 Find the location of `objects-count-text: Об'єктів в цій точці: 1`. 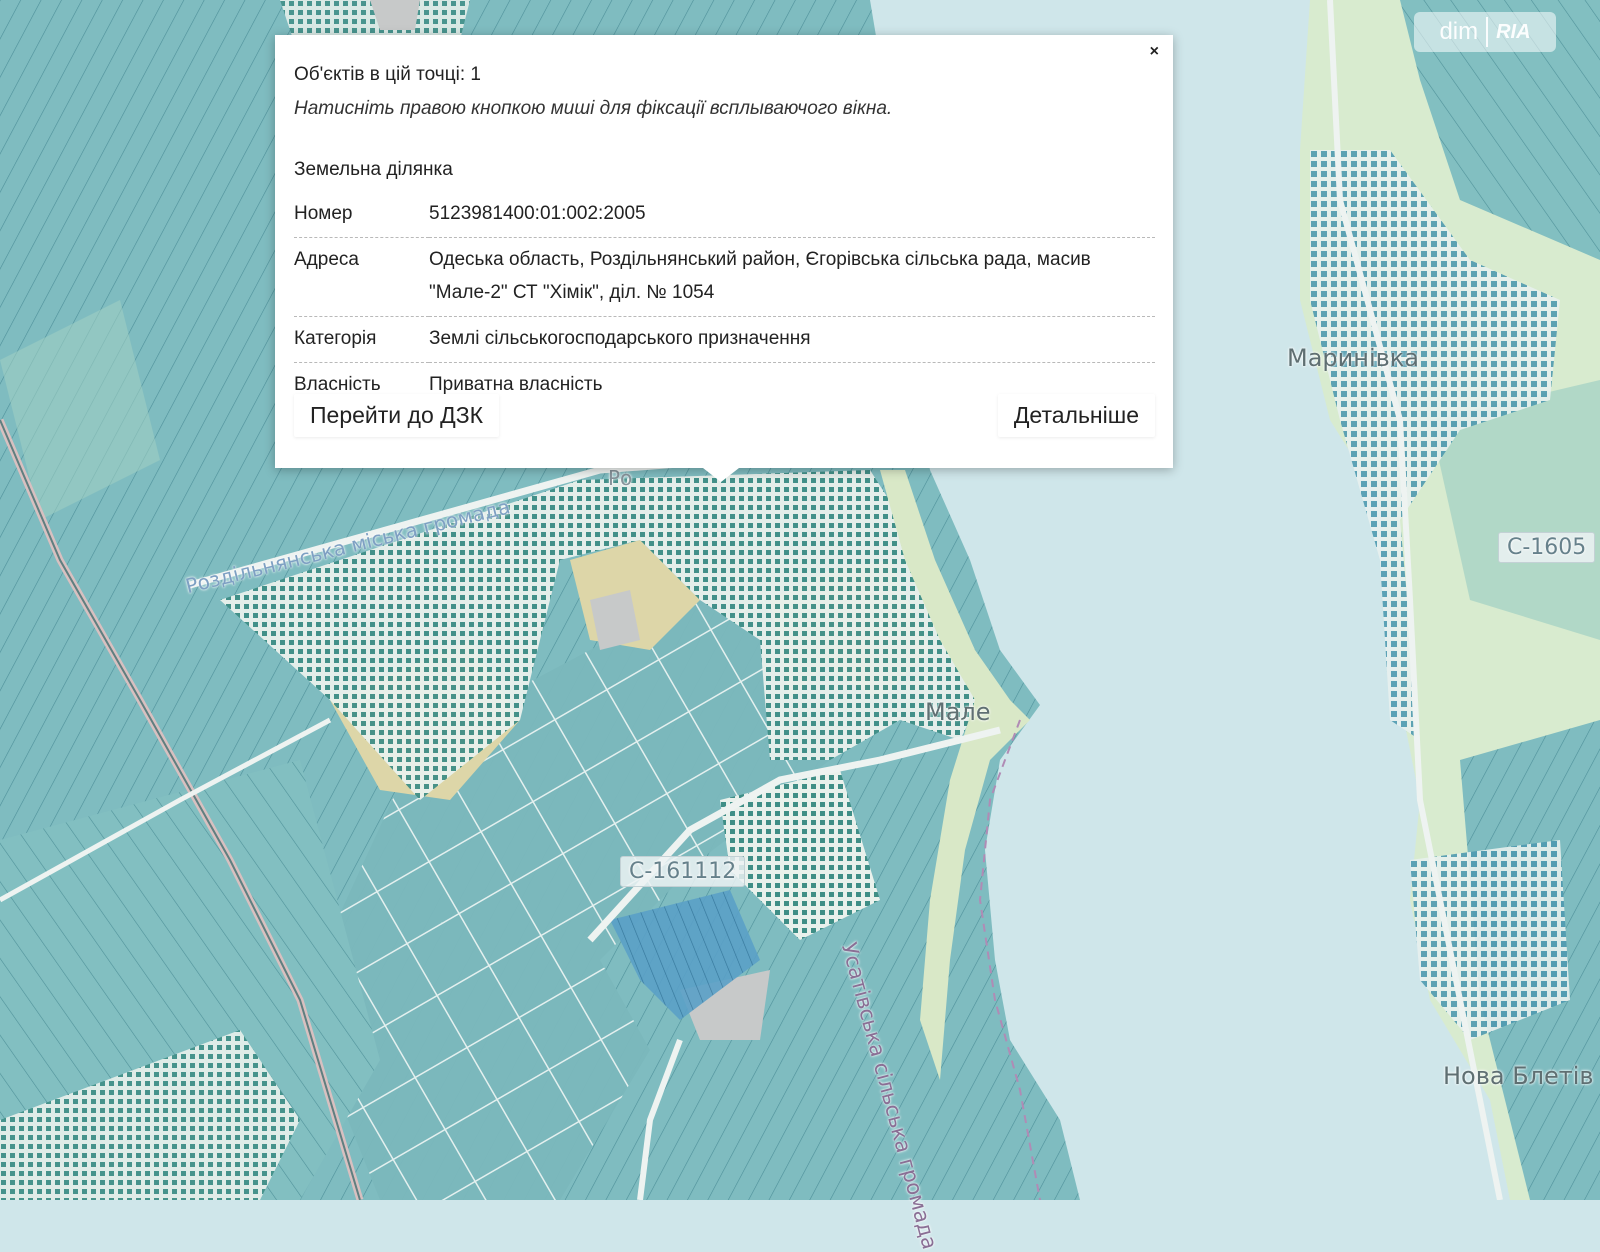

objects-count-text: Об'єктів в цій точці: 1 is located at coordinates (387, 74).